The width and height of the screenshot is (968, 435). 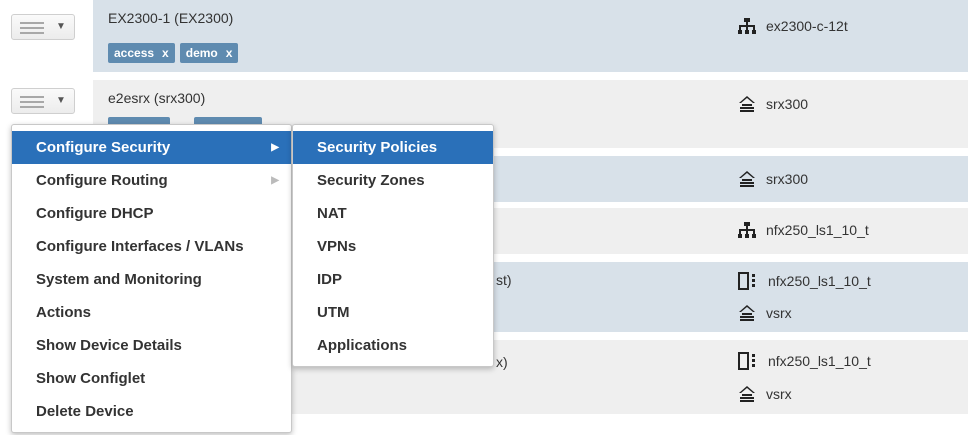 What do you see at coordinates (209, 53) in the screenshot?
I see `tag: demo x` at bounding box center [209, 53].